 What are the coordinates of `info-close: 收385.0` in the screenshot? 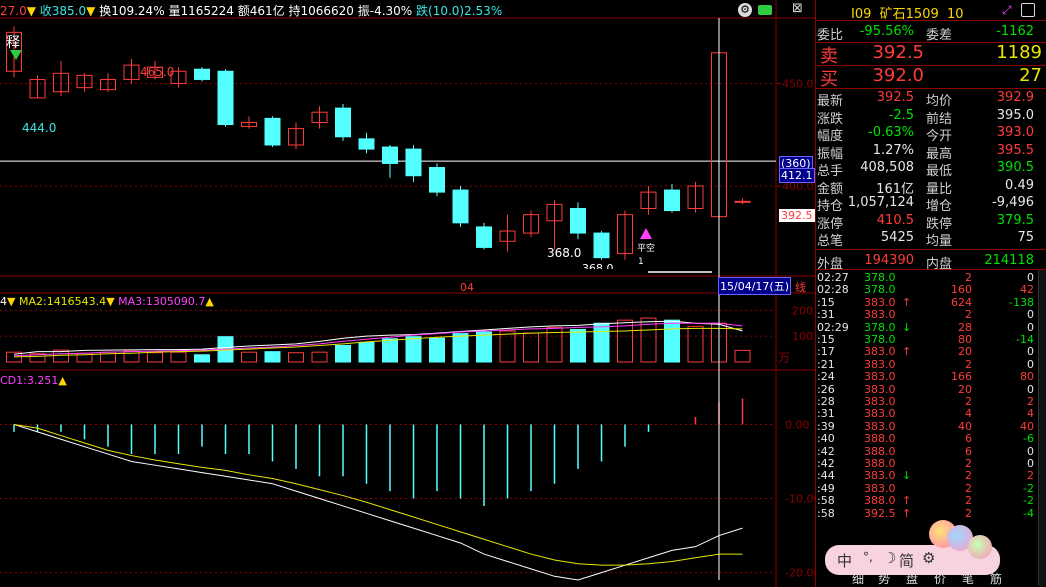 It's located at (63, 11).